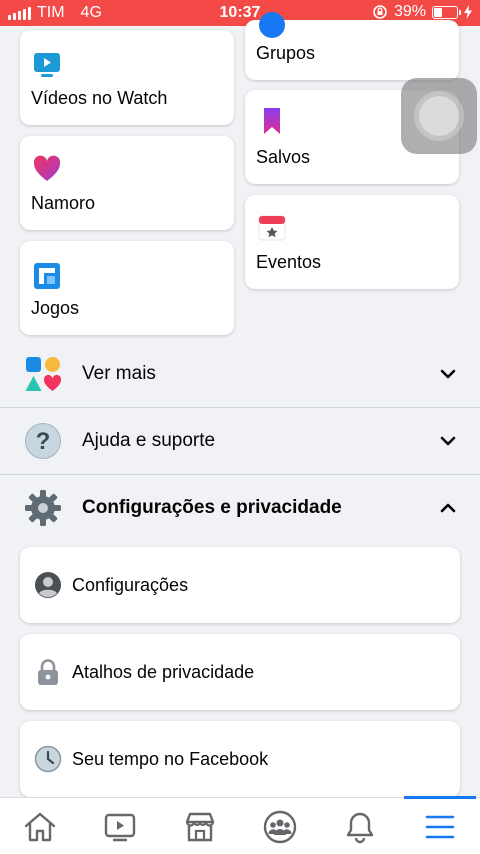  I want to click on settings-row-label: Configurações, so click(130, 584).